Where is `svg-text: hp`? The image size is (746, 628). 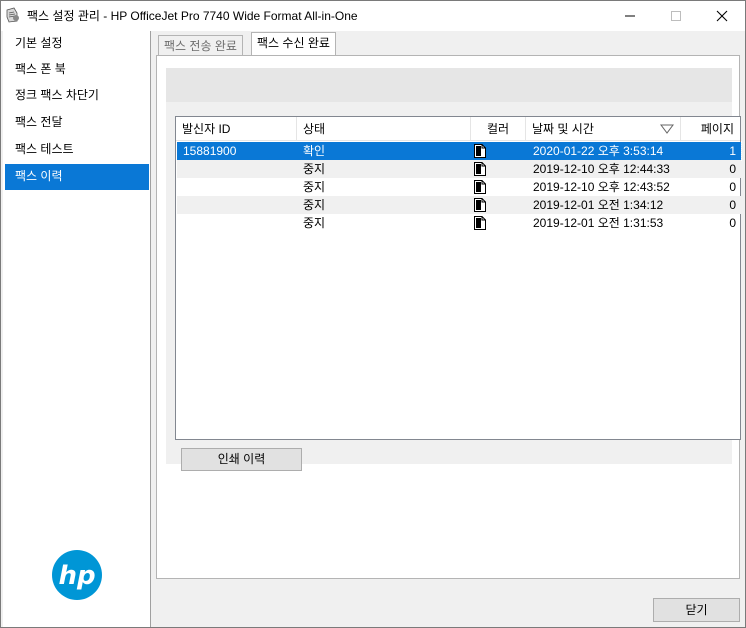
svg-text: hp is located at coordinates (76, 576).